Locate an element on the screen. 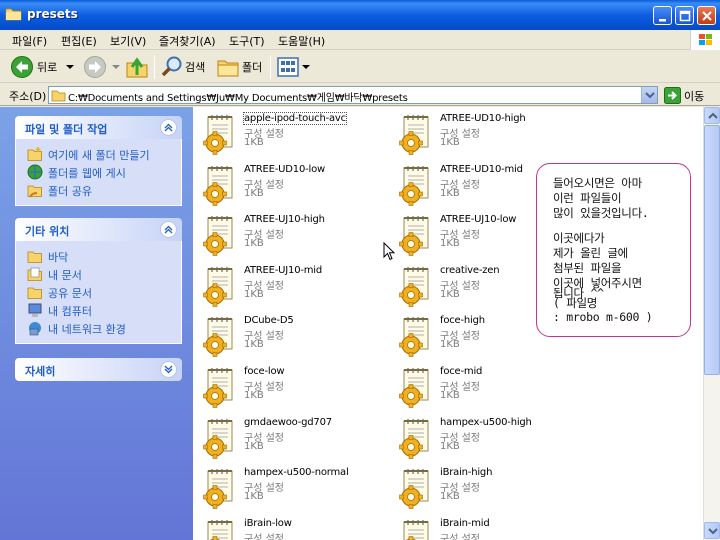 The image size is (720, 540). folders-button: 폴더 is located at coordinates (240, 67).